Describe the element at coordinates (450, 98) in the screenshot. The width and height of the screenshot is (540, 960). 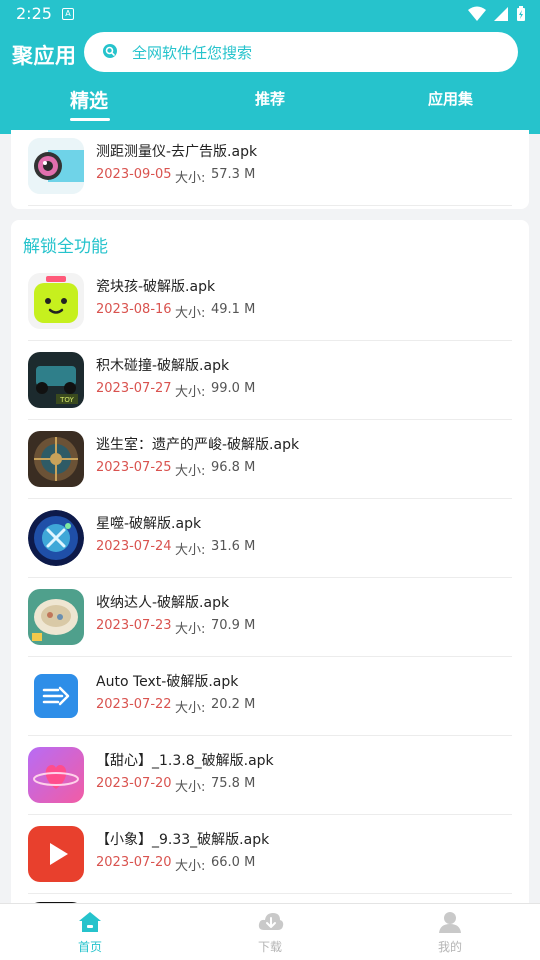
I see `tab-app-collections: 应用集` at that location.